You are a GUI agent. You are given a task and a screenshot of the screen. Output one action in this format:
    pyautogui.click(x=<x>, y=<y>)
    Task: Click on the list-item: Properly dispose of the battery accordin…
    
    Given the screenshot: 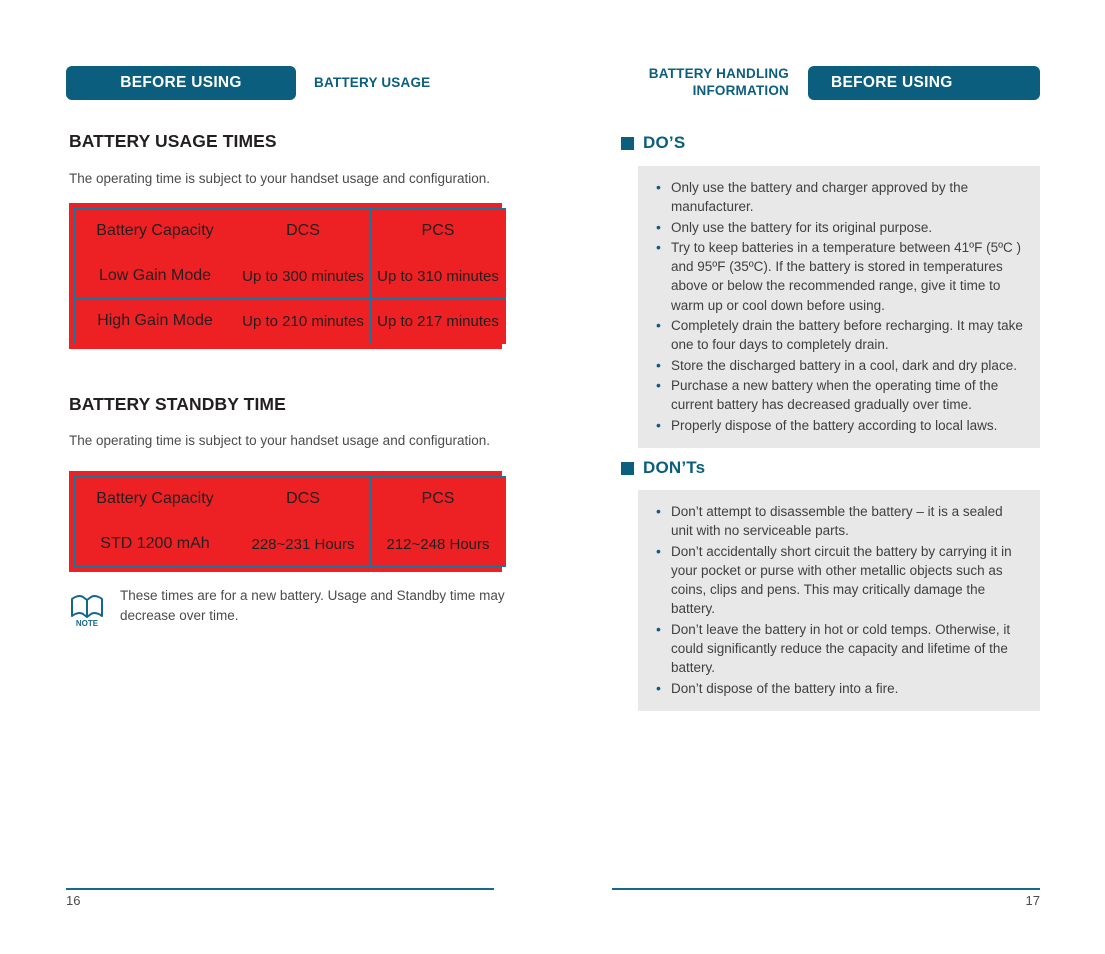 What is the action you would take?
    pyautogui.click(x=839, y=425)
    